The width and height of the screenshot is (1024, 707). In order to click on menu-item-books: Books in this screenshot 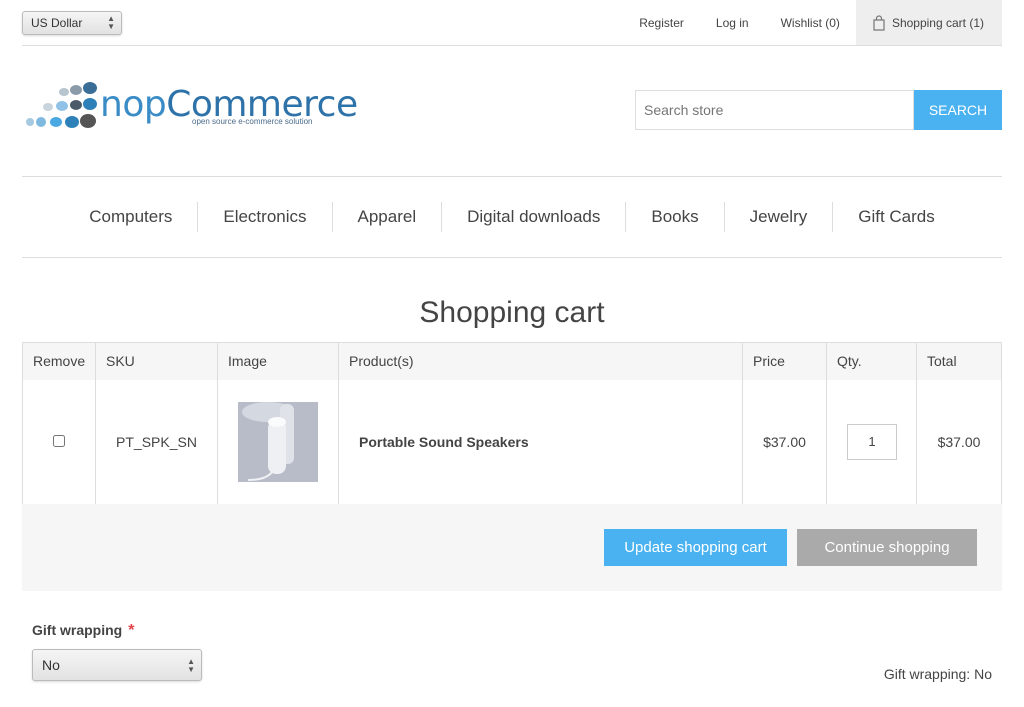, I will do `click(674, 217)`.